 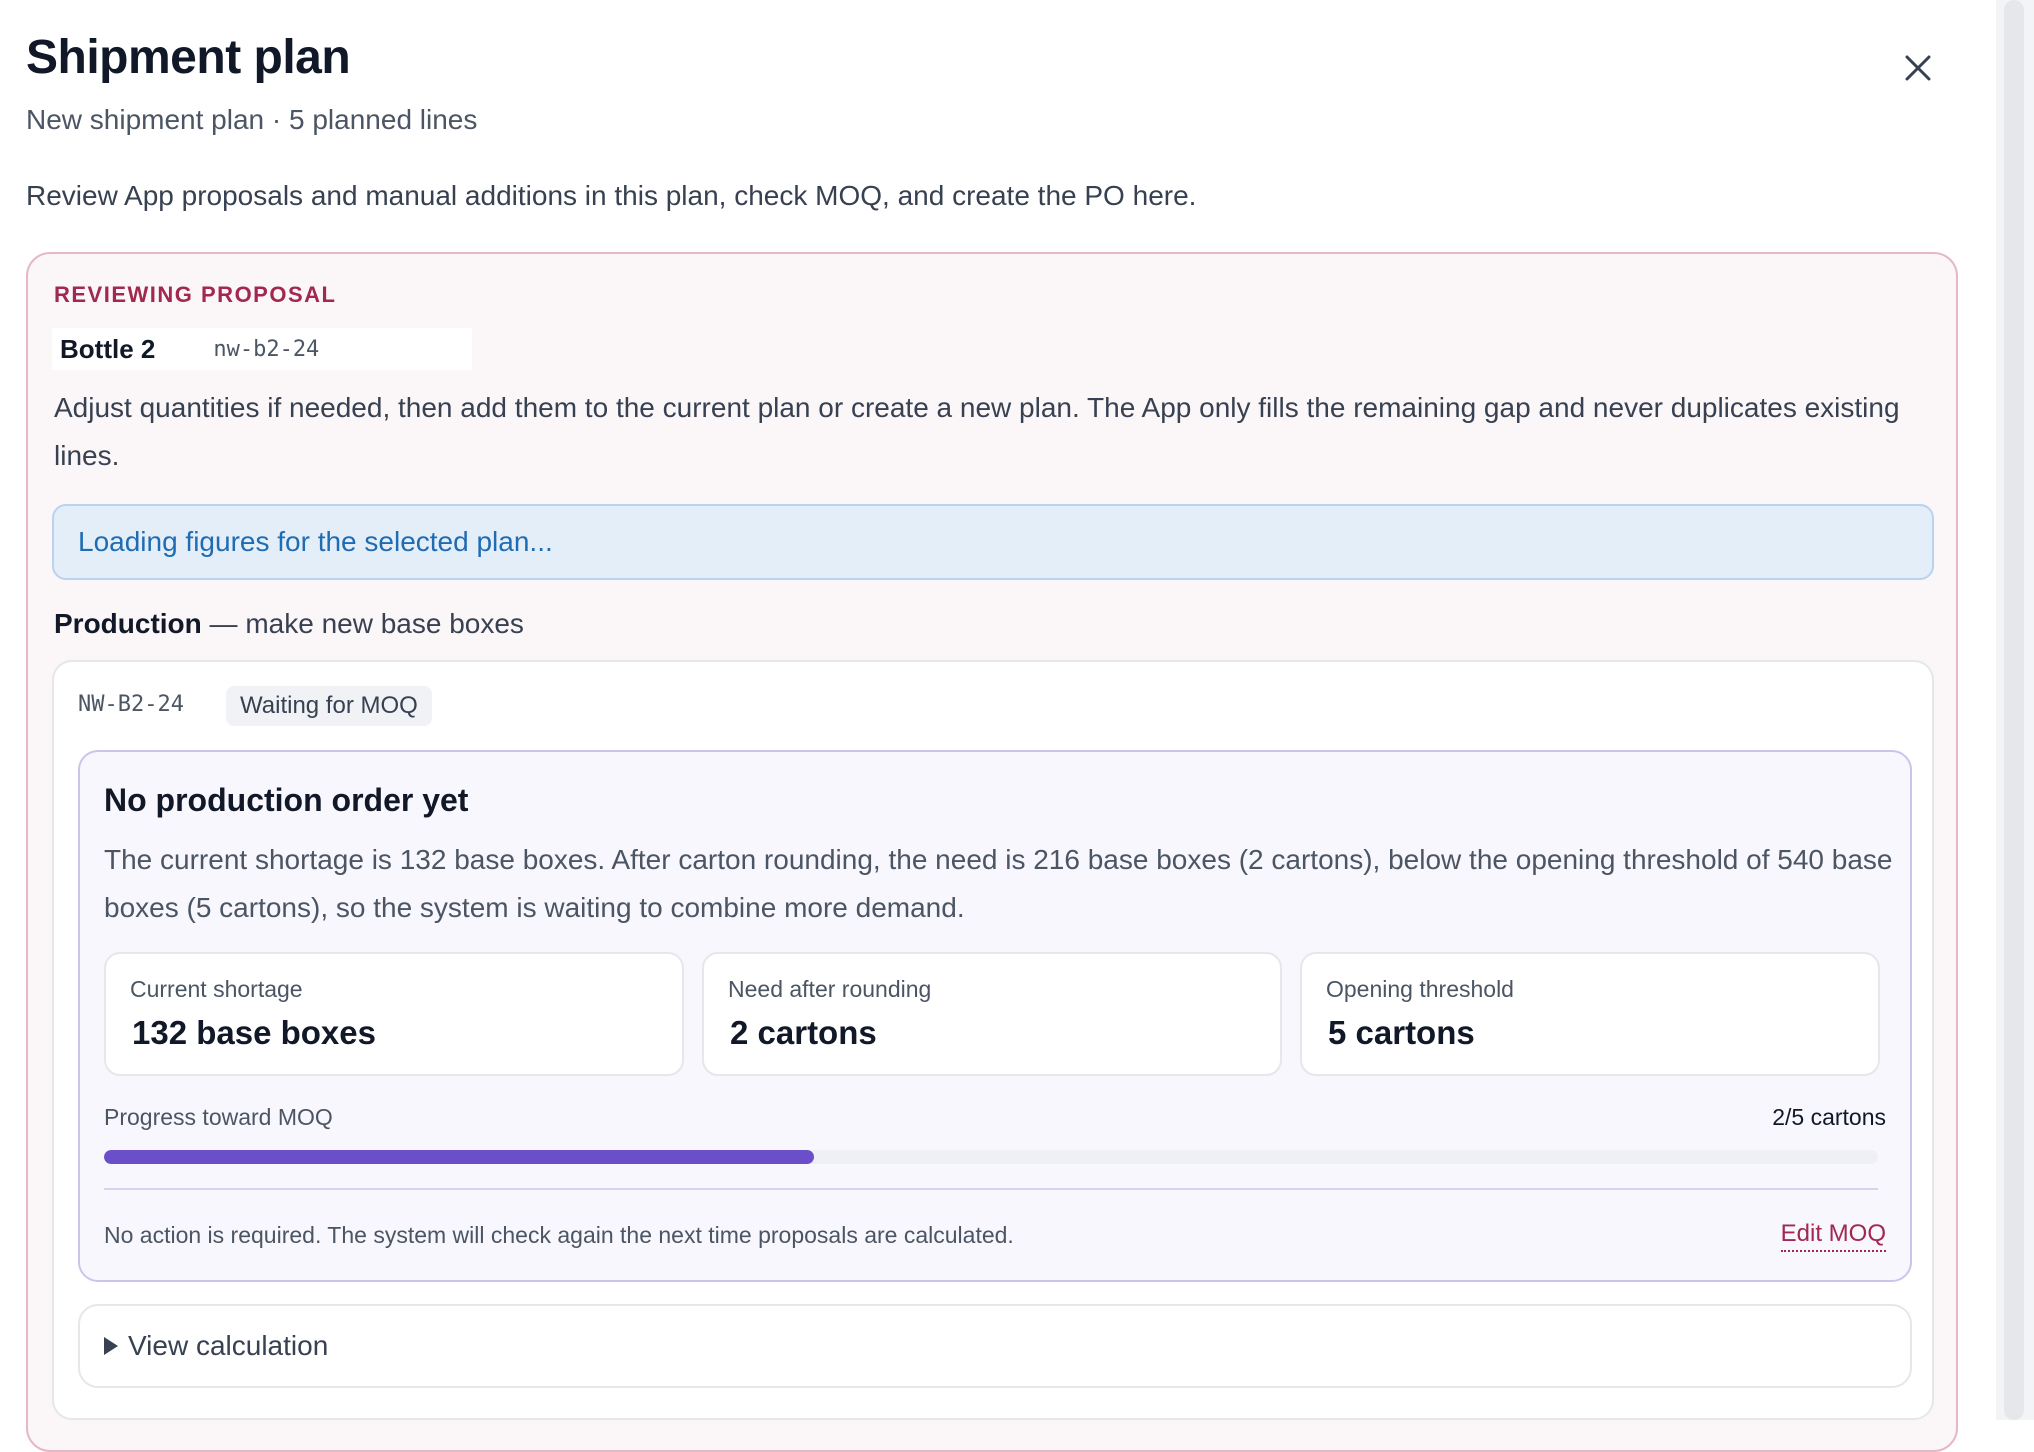 I want to click on section-heading-rest: — make new base boxes, so click(x=362, y=623).